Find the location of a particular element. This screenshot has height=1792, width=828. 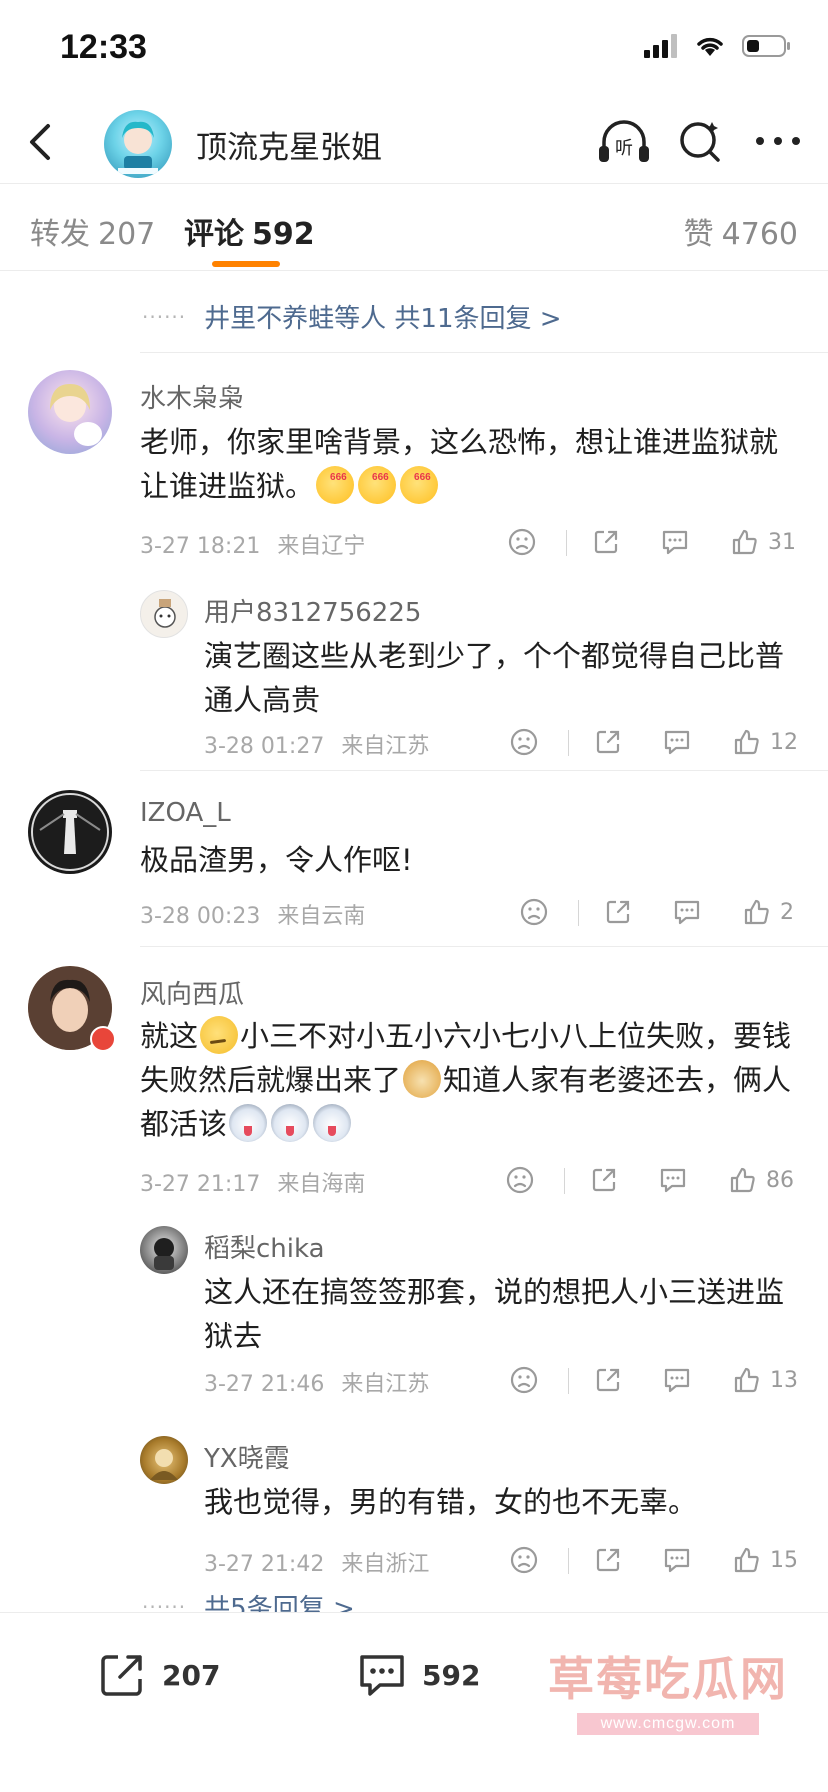

reply-location: 来自江苏 is located at coordinates (385, 1384).